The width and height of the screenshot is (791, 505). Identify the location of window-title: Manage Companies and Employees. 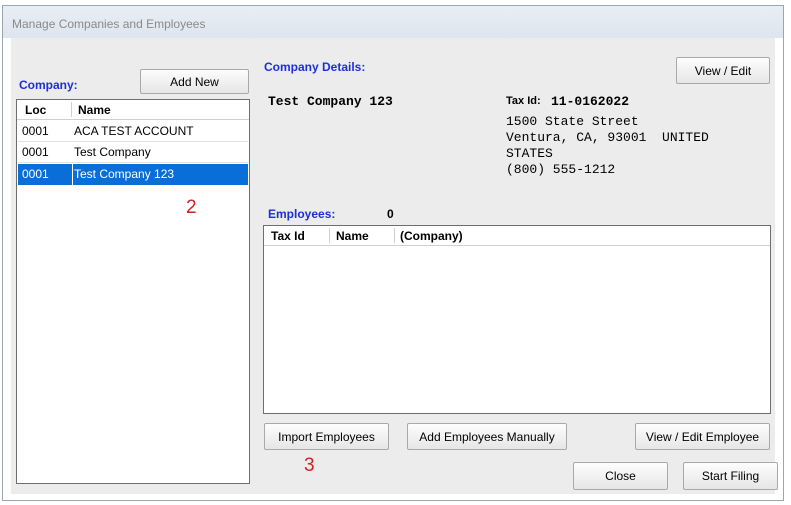
(109, 24).